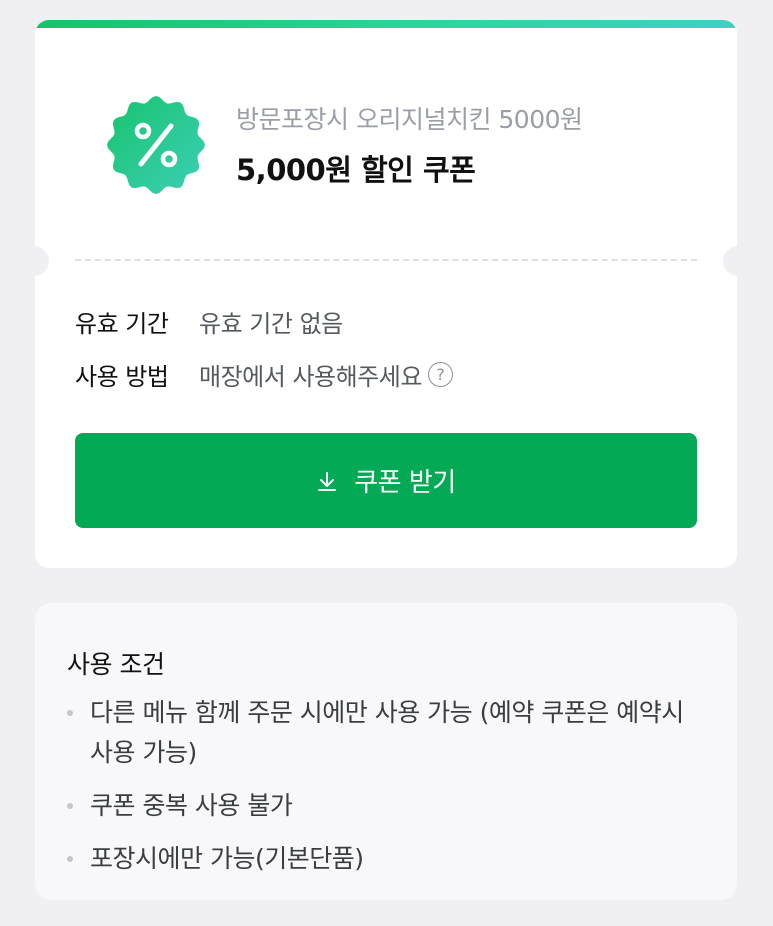 The image size is (773, 926). I want to click on download-icon, so click(327, 481).